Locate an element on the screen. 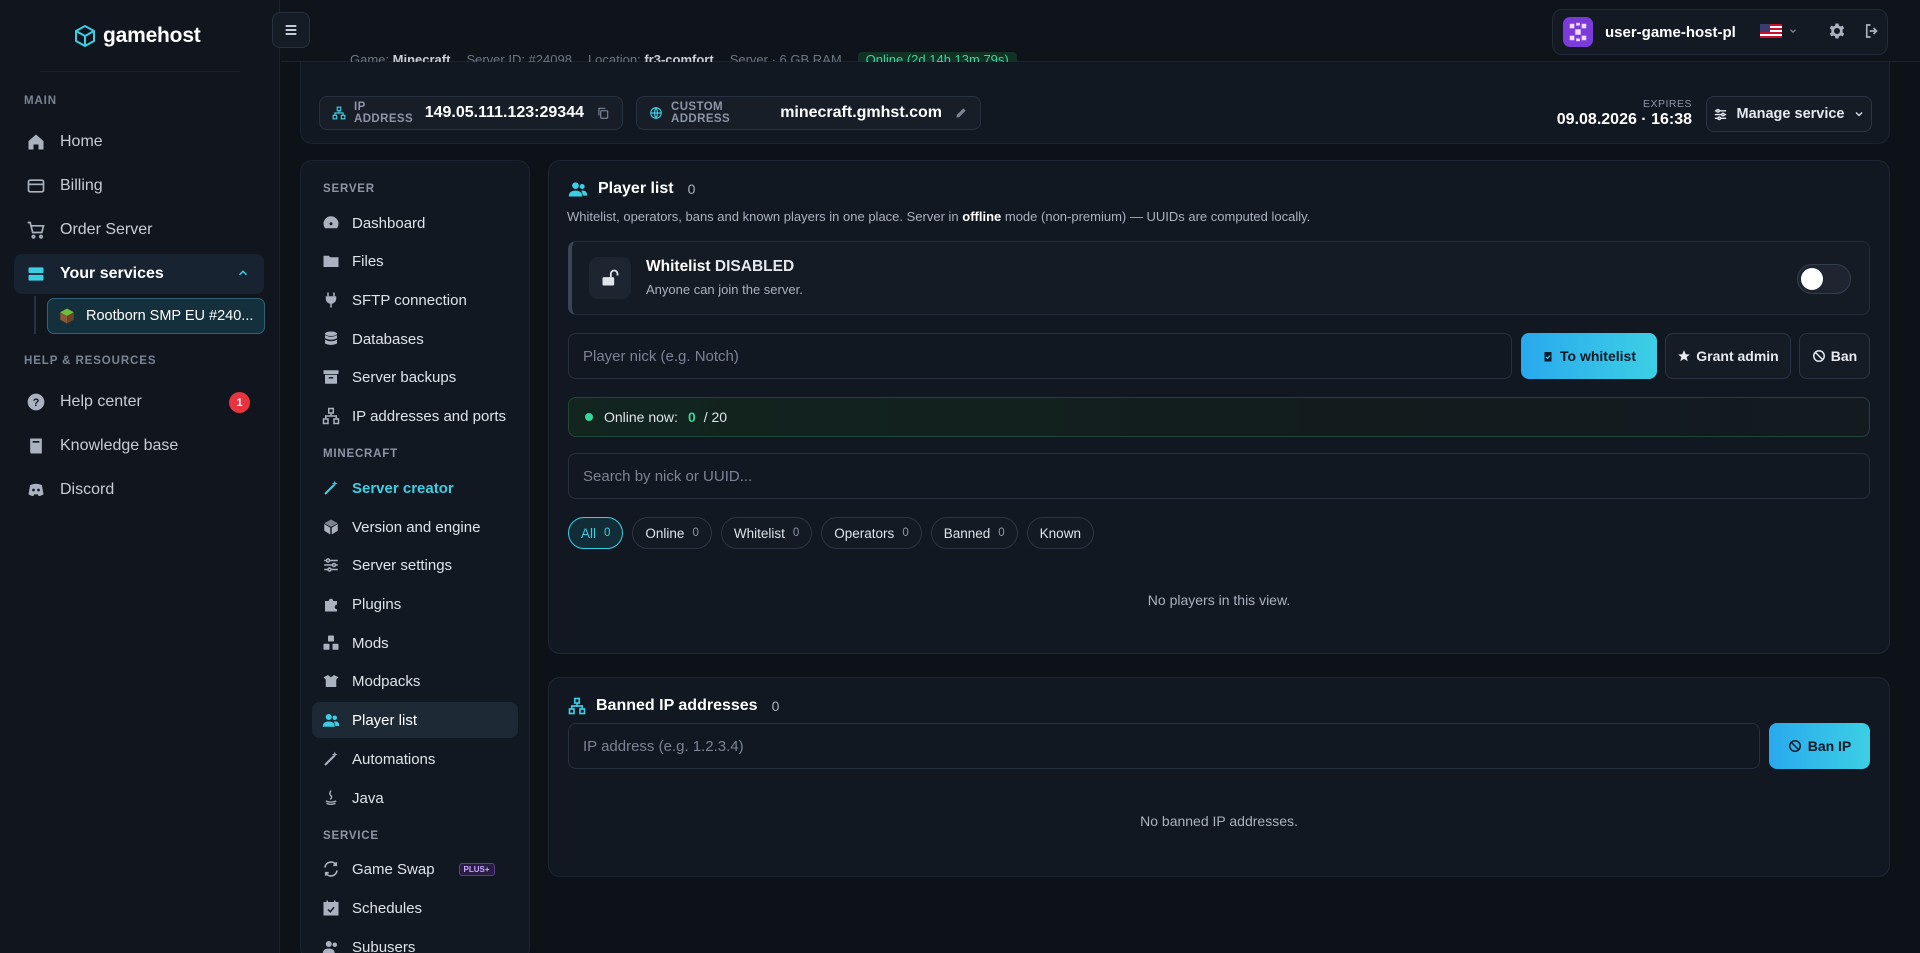  sidebar-item-discord: Discord is located at coordinates (139, 490).